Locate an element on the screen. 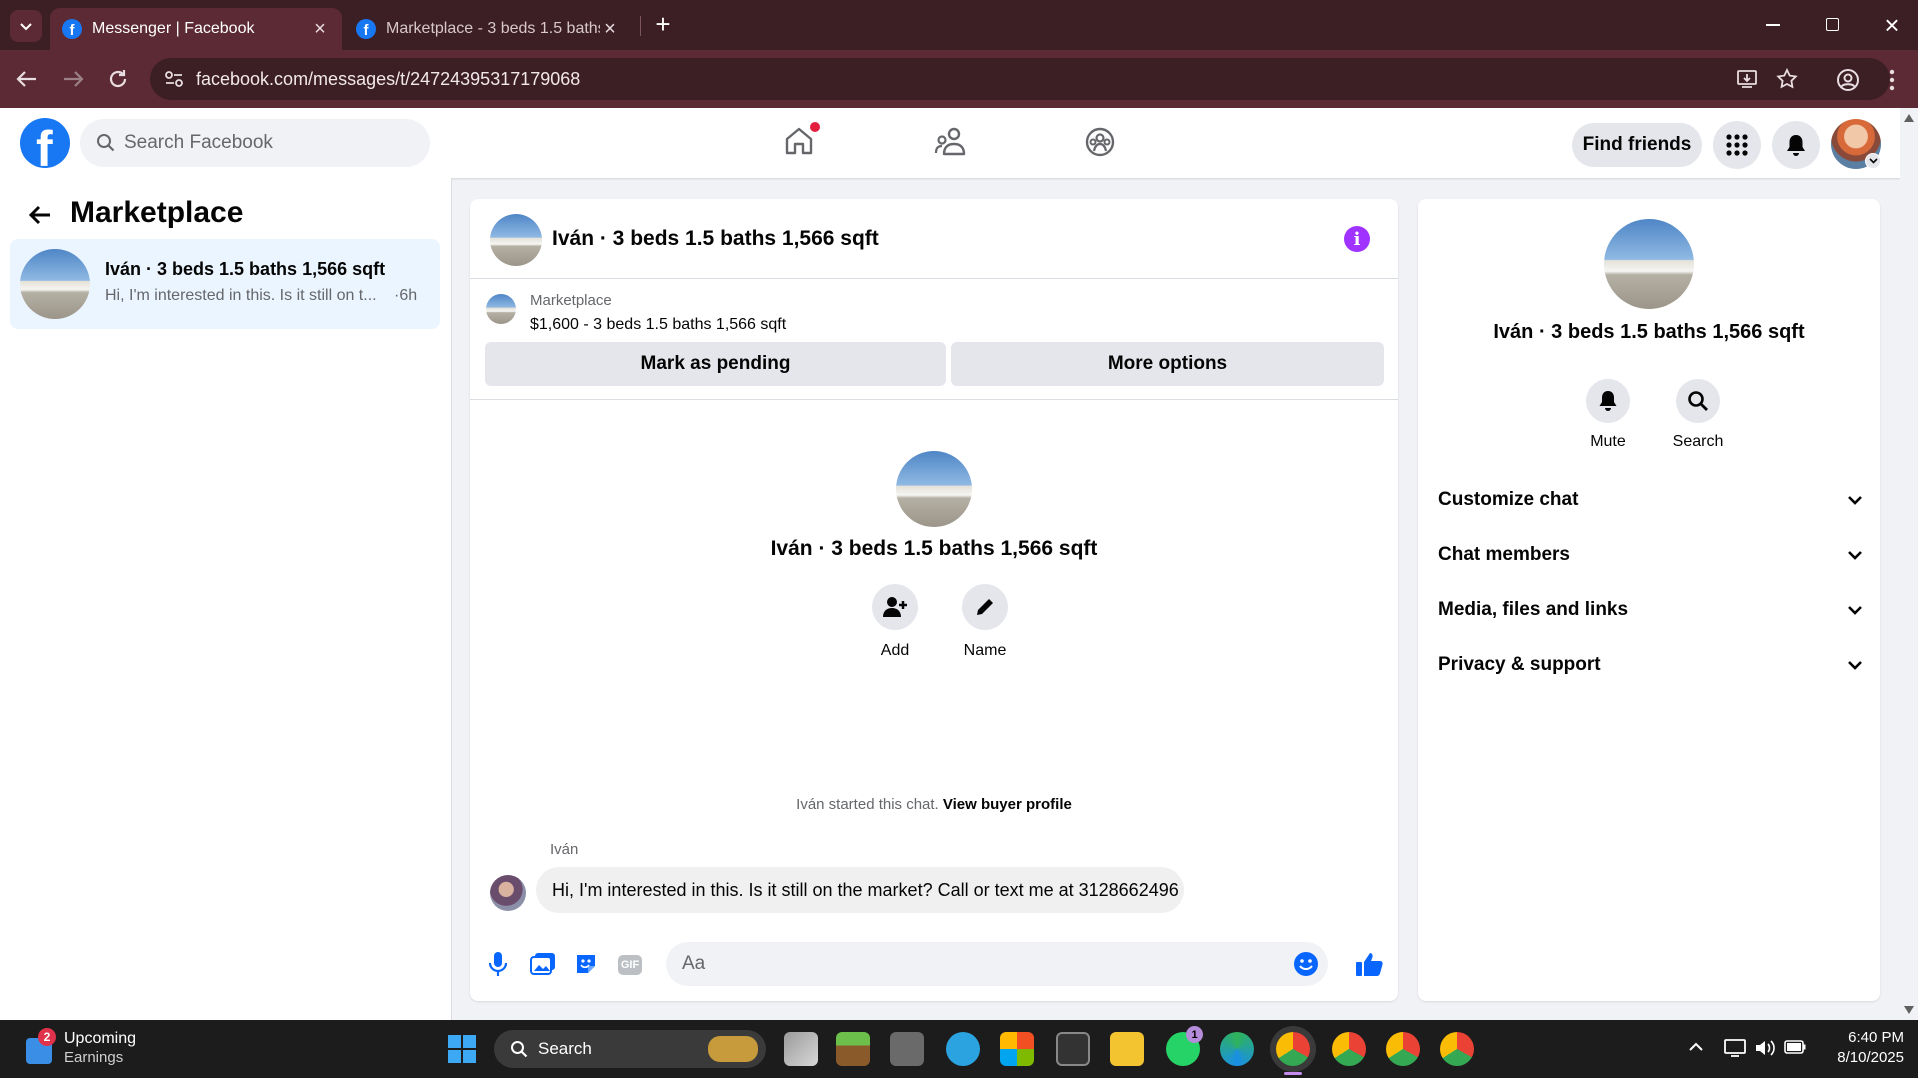 Image resolution: width=1918 pixels, height=1078 pixels. mute-button: Mute is located at coordinates (1608, 415).